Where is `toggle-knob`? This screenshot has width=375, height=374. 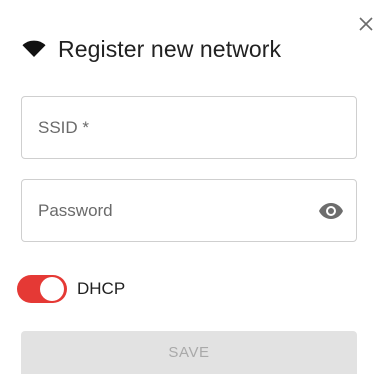
toggle-knob is located at coordinates (52, 289).